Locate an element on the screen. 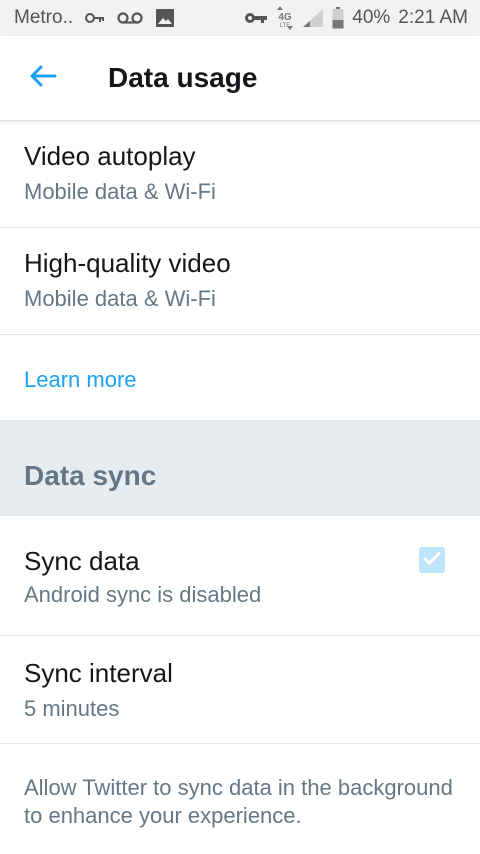 This screenshot has width=480, height=854. svg-text: LTE is located at coordinates (285, 26).